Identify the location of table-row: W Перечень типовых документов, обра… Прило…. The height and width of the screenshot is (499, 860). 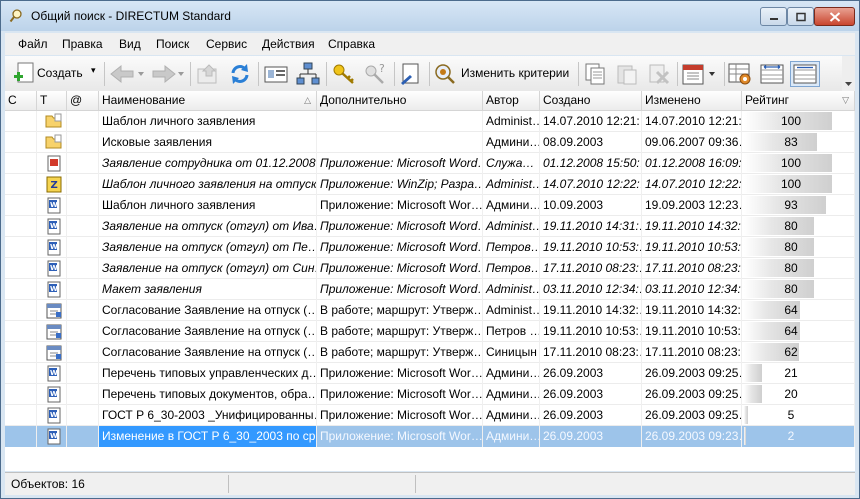
(430, 394).